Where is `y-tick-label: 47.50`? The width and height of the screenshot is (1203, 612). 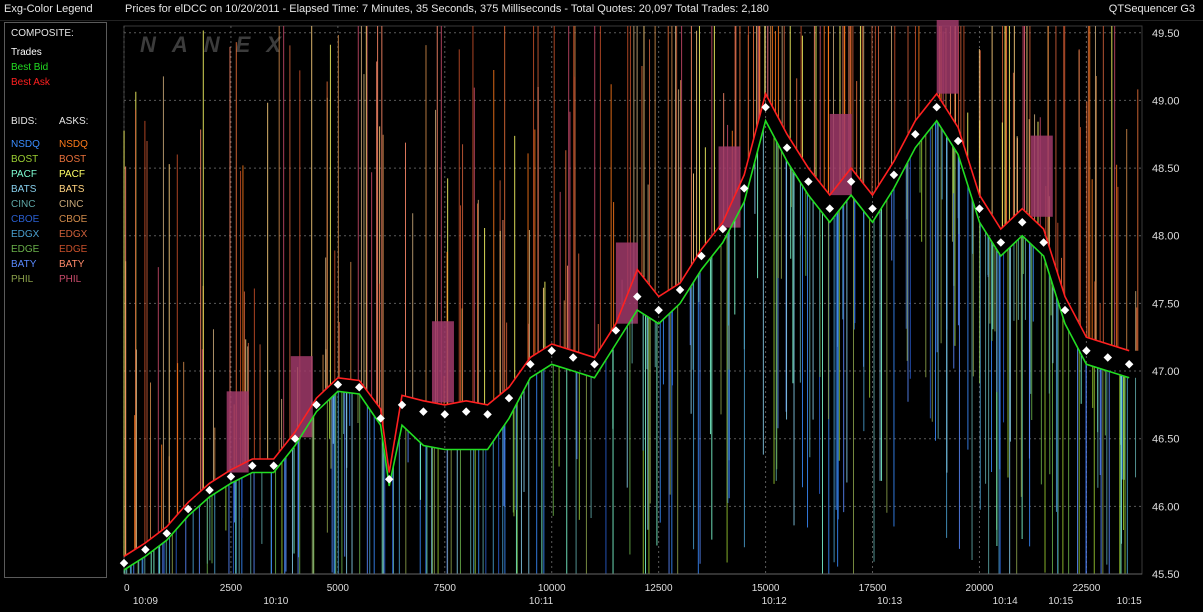
y-tick-label: 47.50 is located at coordinates (1166, 304).